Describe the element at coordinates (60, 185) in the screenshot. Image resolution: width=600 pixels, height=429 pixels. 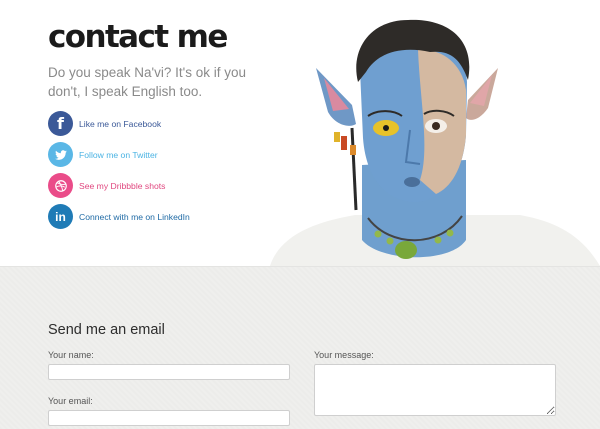
I see `dribbble-icon` at that location.